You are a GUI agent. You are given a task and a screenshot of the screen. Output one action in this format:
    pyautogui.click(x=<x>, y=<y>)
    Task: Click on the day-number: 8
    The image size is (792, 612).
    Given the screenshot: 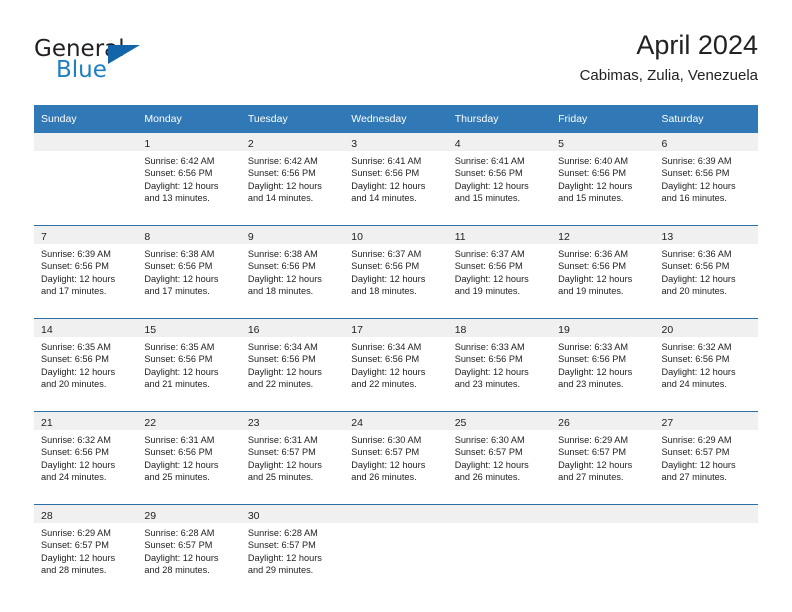 What is the action you would take?
    pyautogui.click(x=147, y=237)
    